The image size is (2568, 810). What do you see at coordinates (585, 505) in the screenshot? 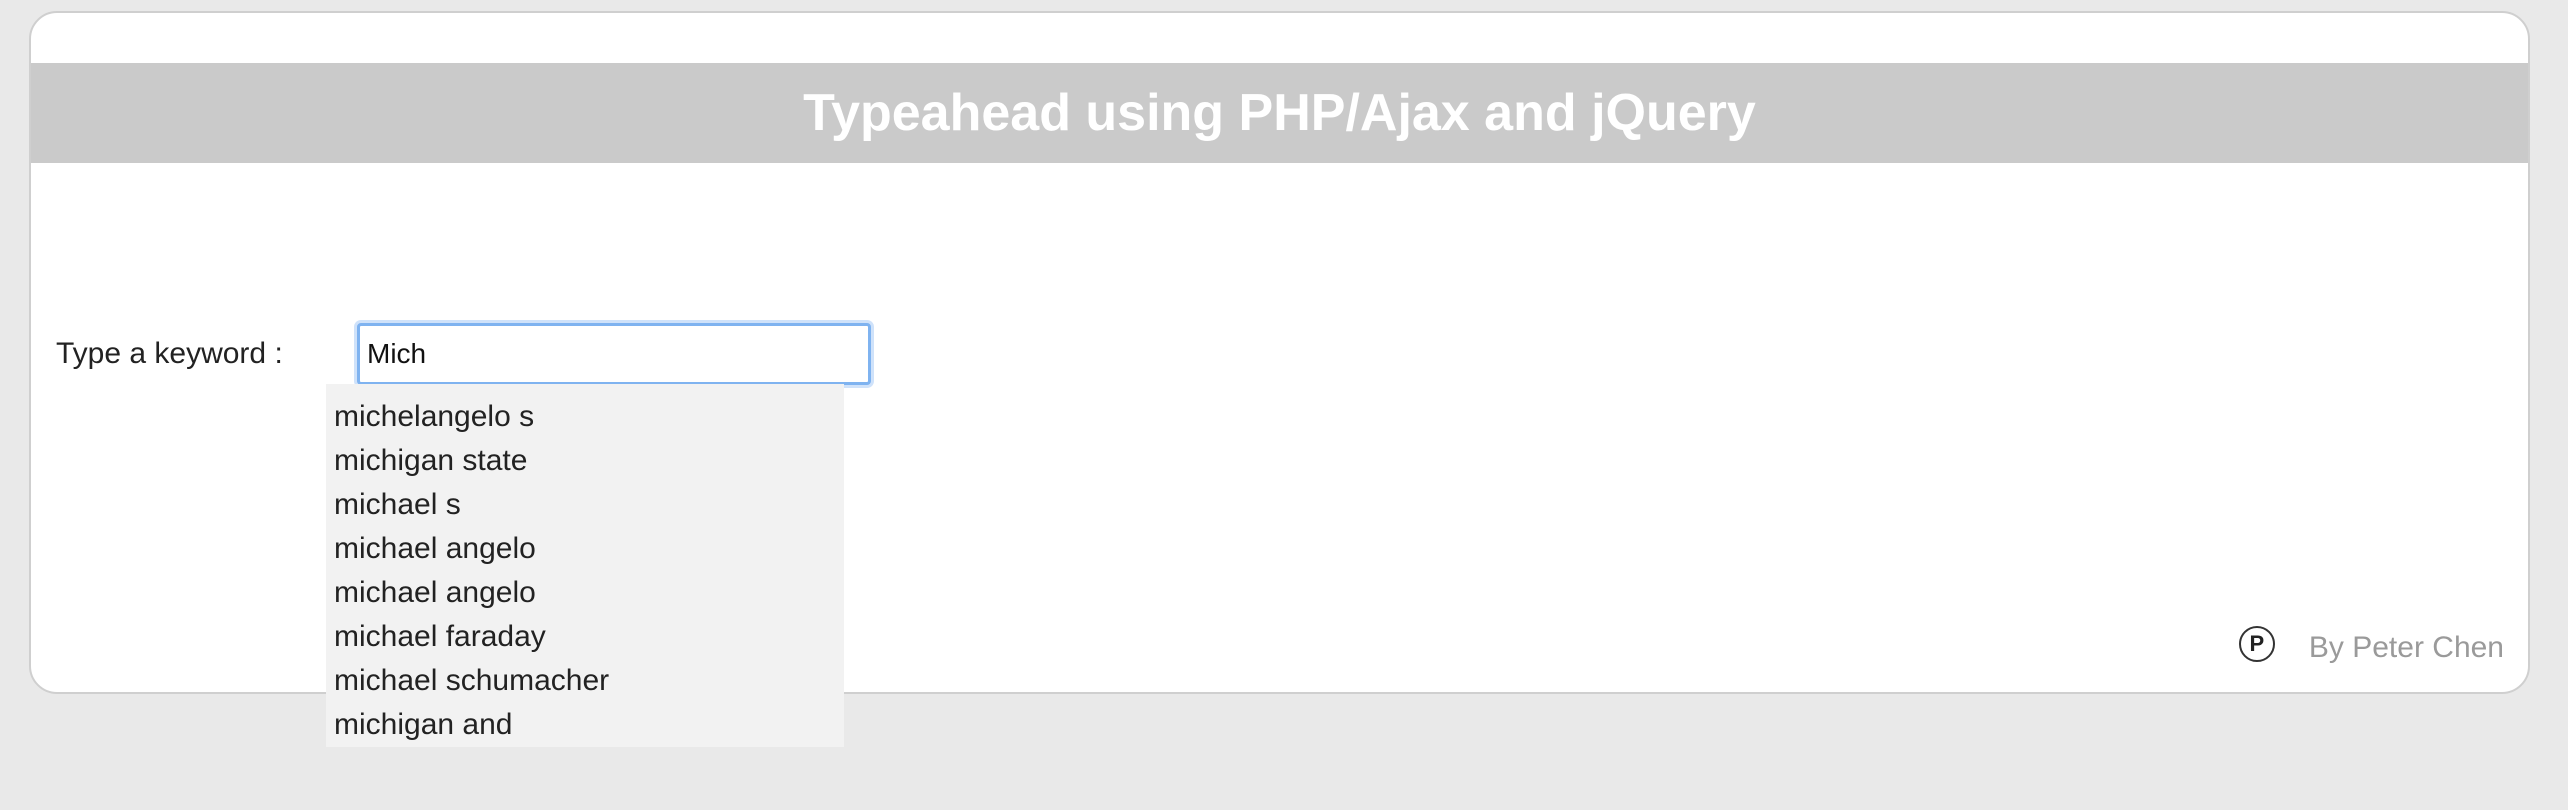
I see `suggestion-item: michael s` at bounding box center [585, 505].